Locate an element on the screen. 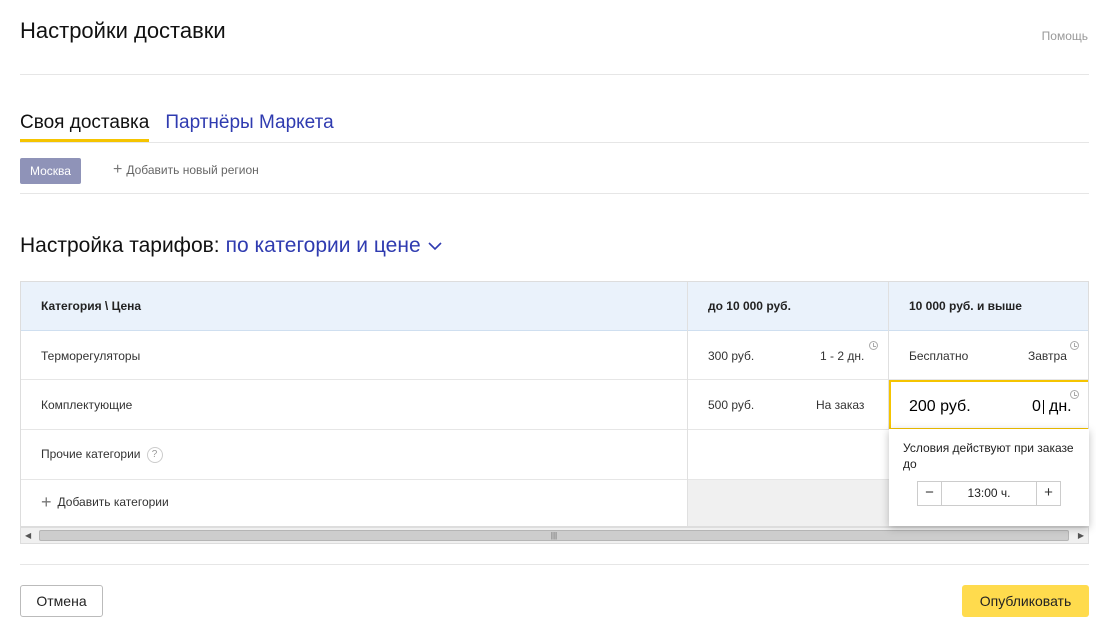 Image resolution: width=1096 pixels, height=626 pixels. scroll-right-icon: ▶ is located at coordinates (1081, 535).